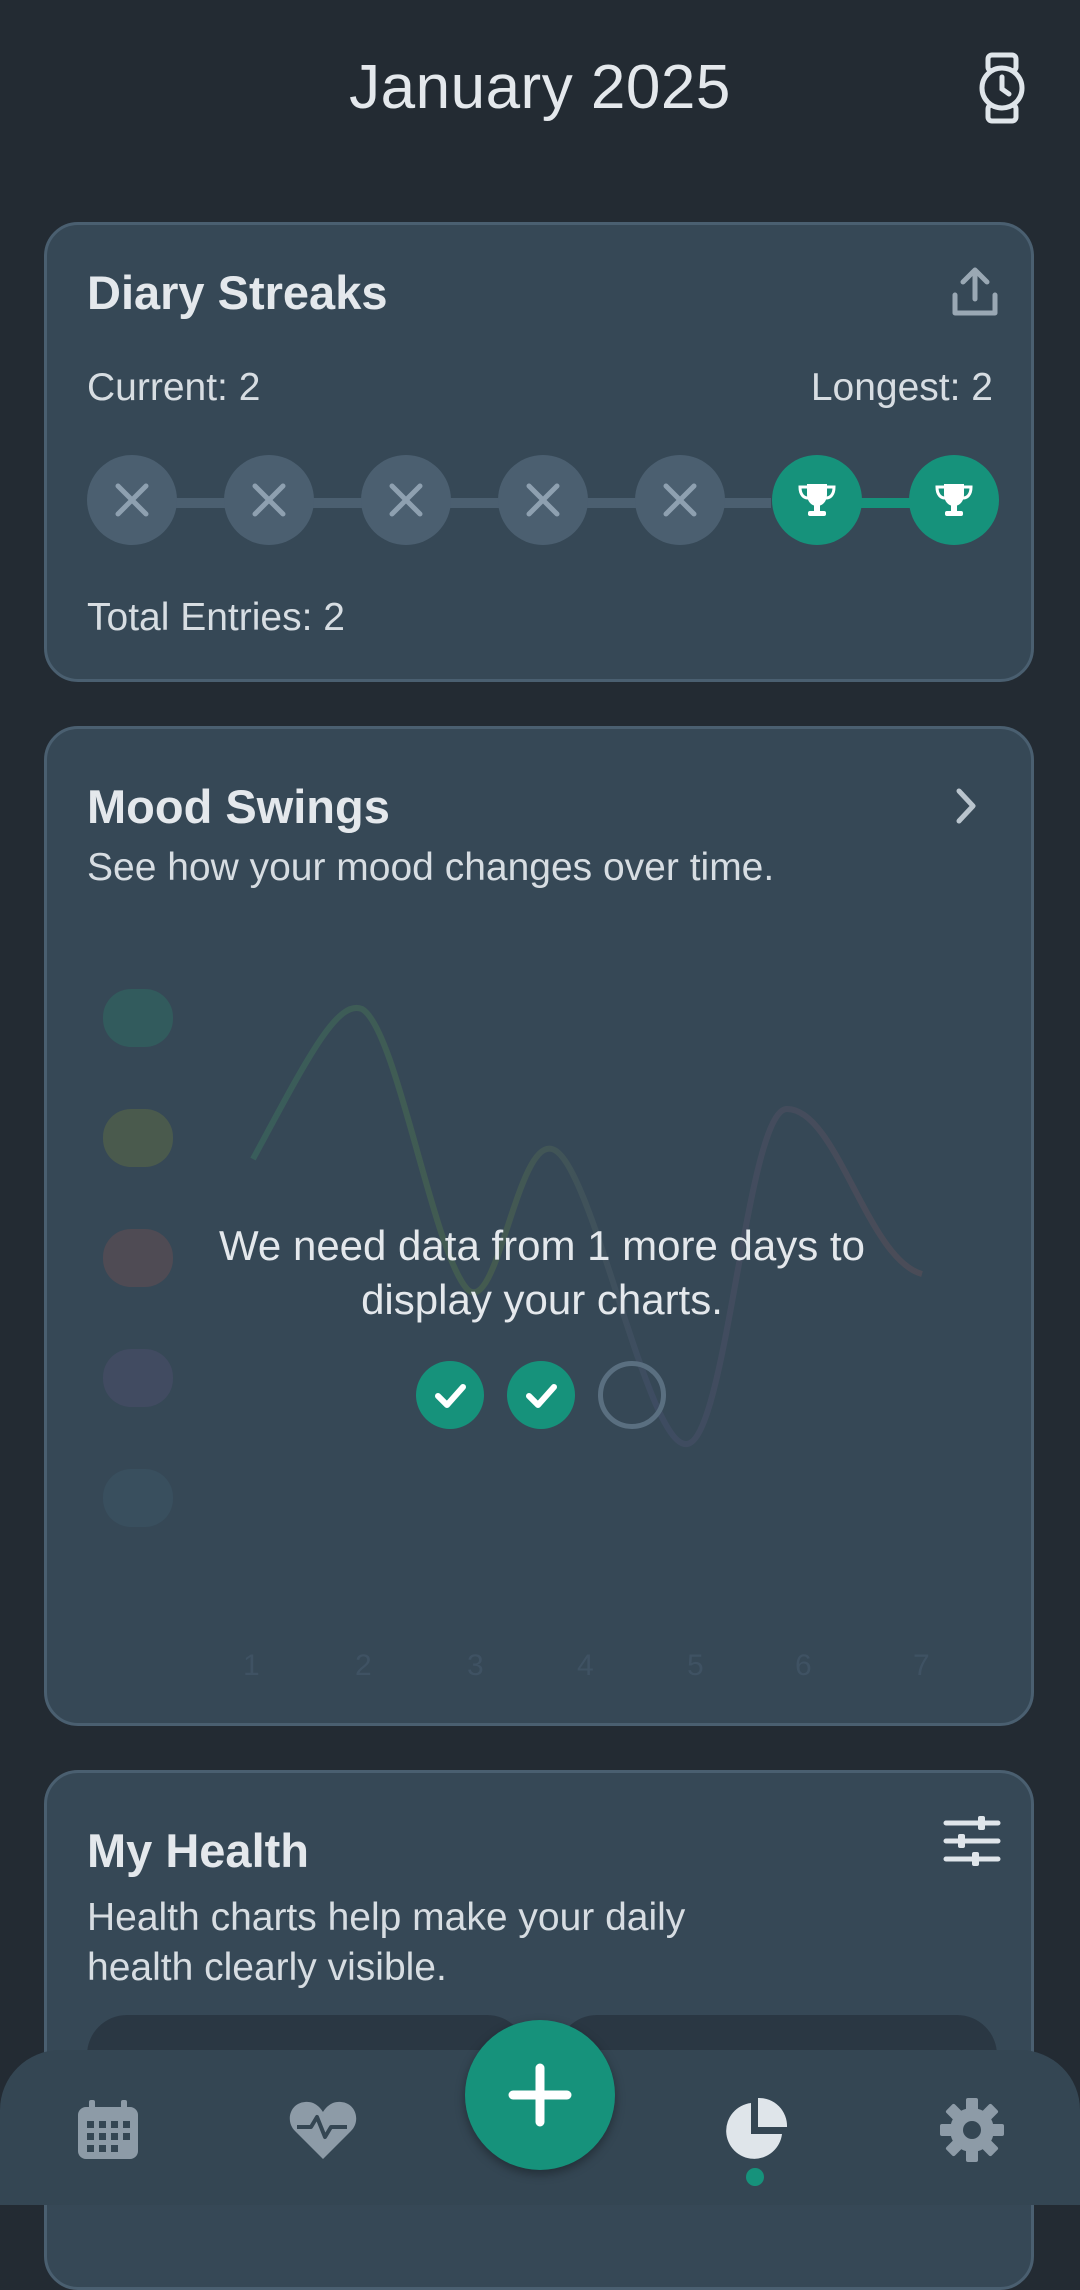 The width and height of the screenshot is (1080, 2290). What do you see at coordinates (972, 2130) in the screenshot?
I see `gear-icon` at bounding box center [972, 2130].